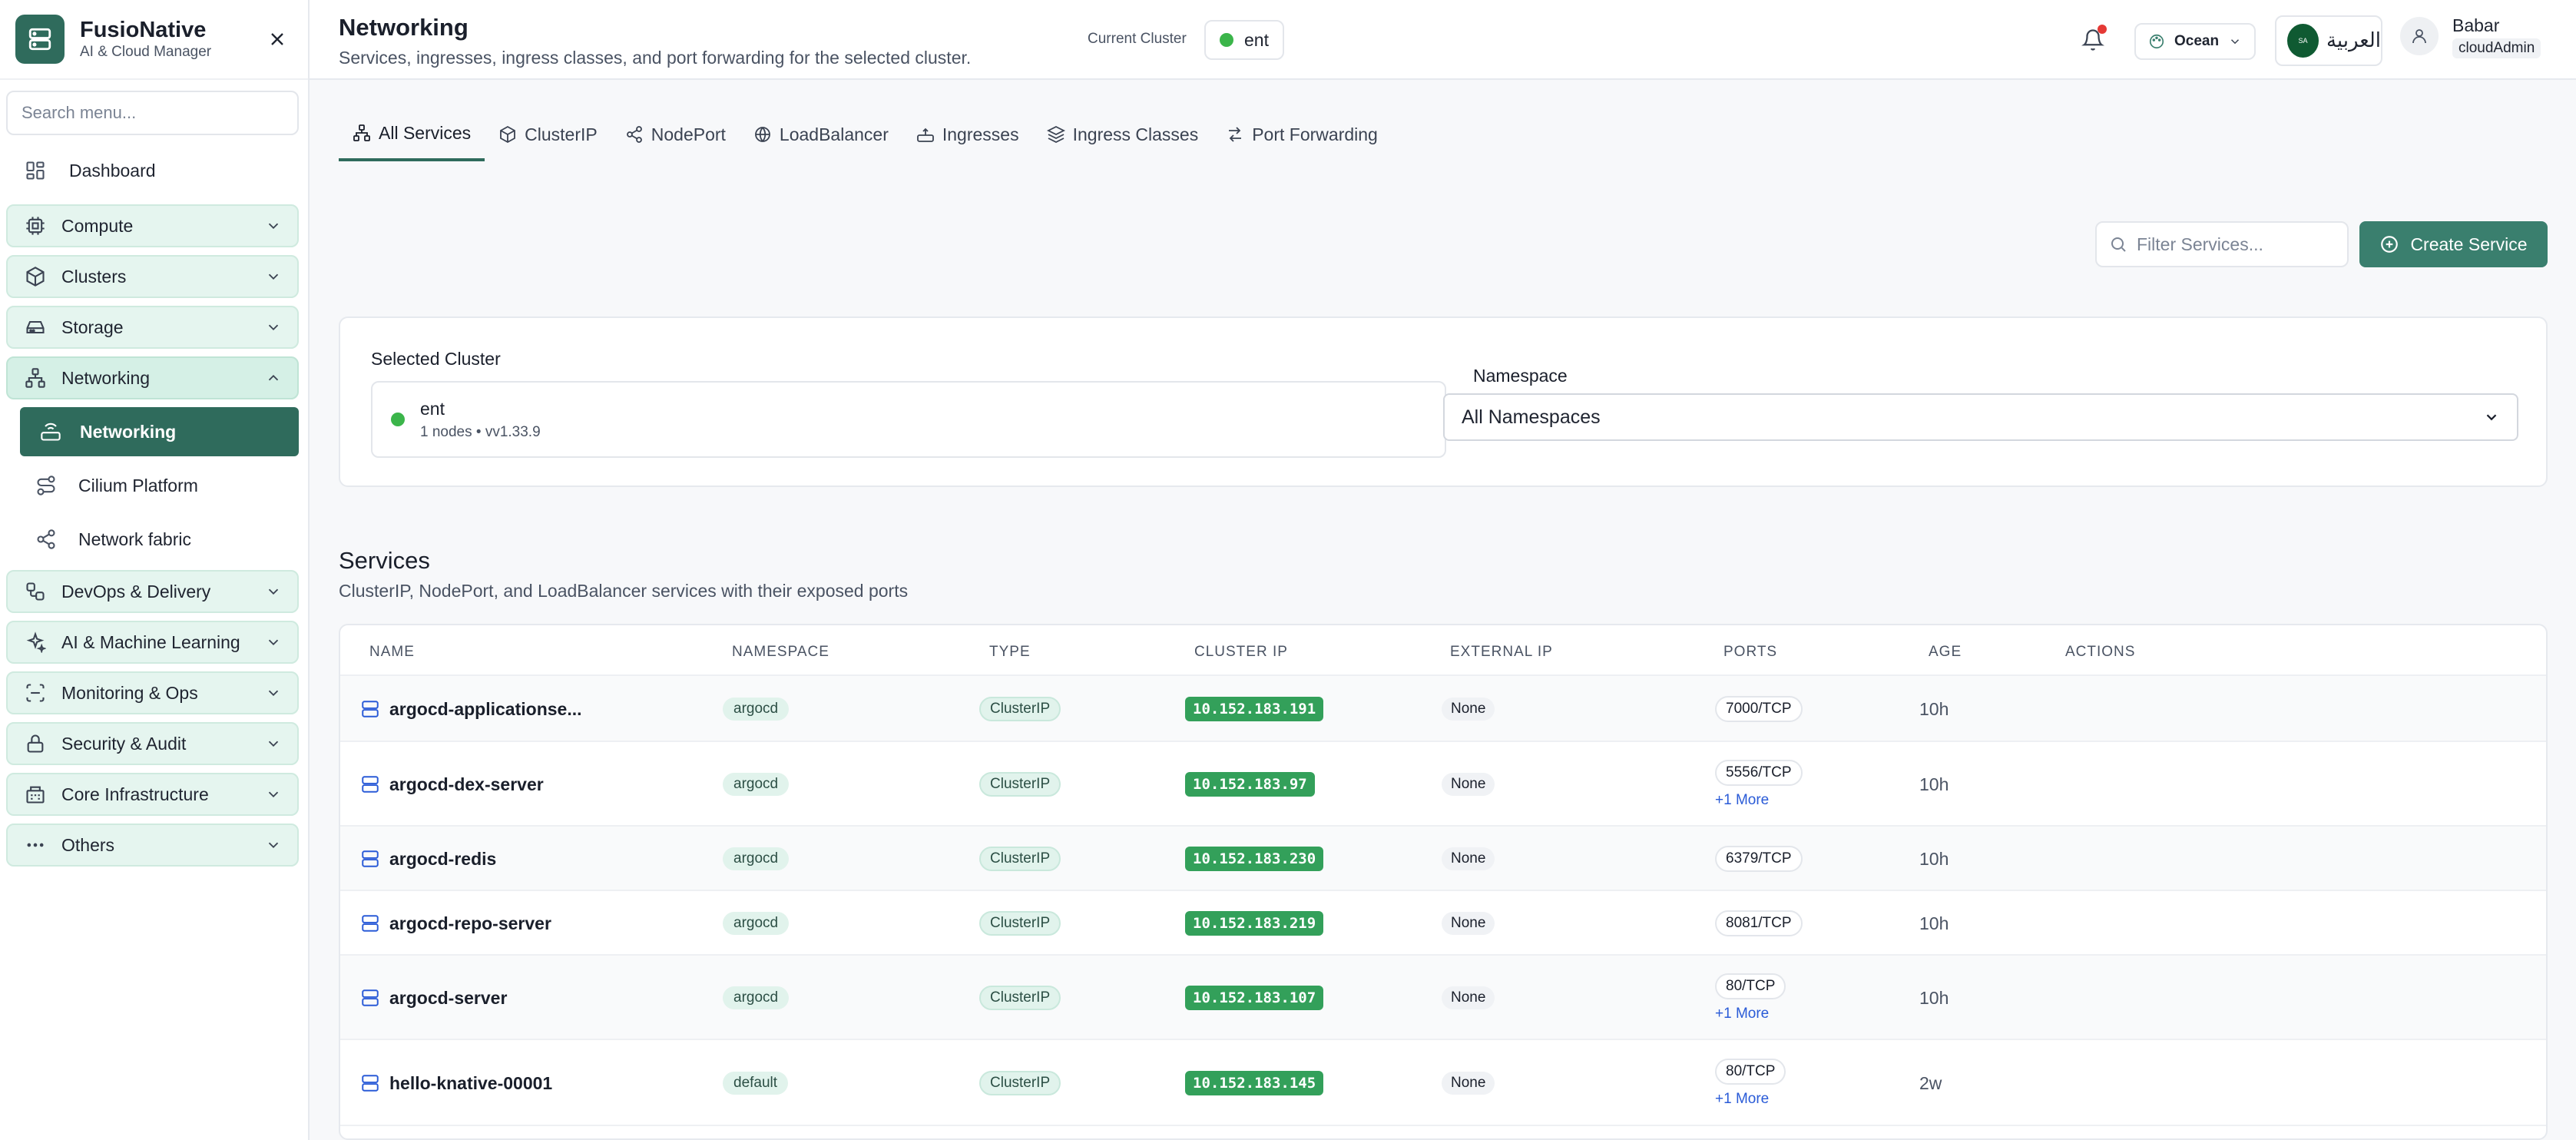 The image size is (2576, 1140). What do you see at coordinates (152, 225) in the screenshot?
I see `sidebar-group-compute: Compute` at bounding box center [152, 225].